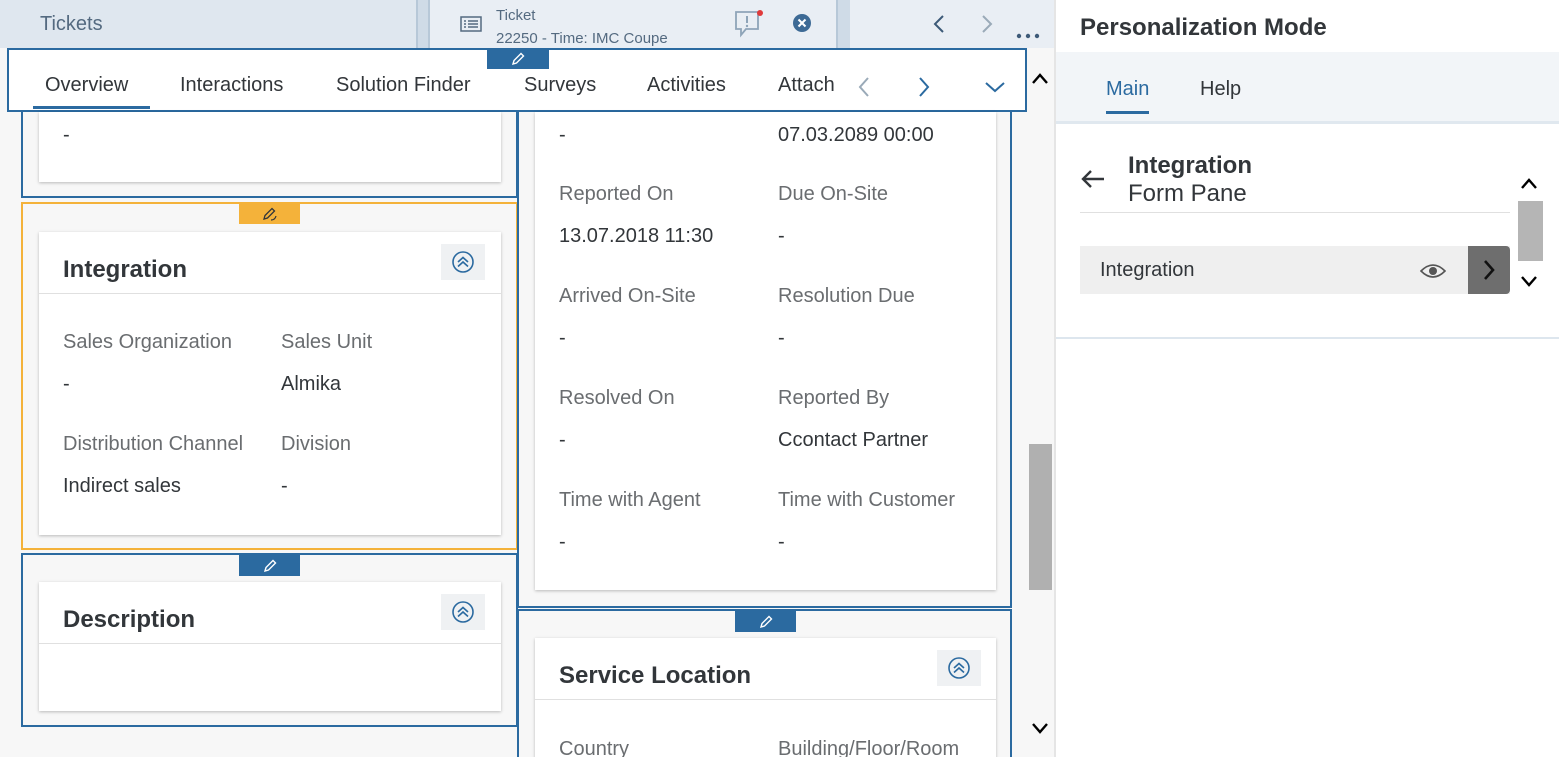 The width and height of the screenshot is (1559, 757). What do you see at coordinates (316, 444) in the screenshot?
I see `label-division: Division` at bounding box center [316, 444].